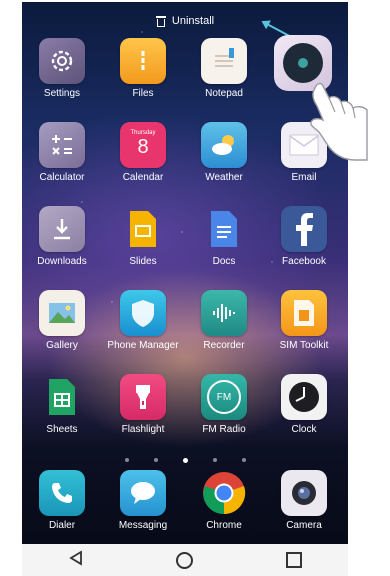 This screenshot has width=390, height=576. What do you see at coordinates (224, 345) in the screenshot?
I see `app-label: Recorder` at bounding box center [224, 345].